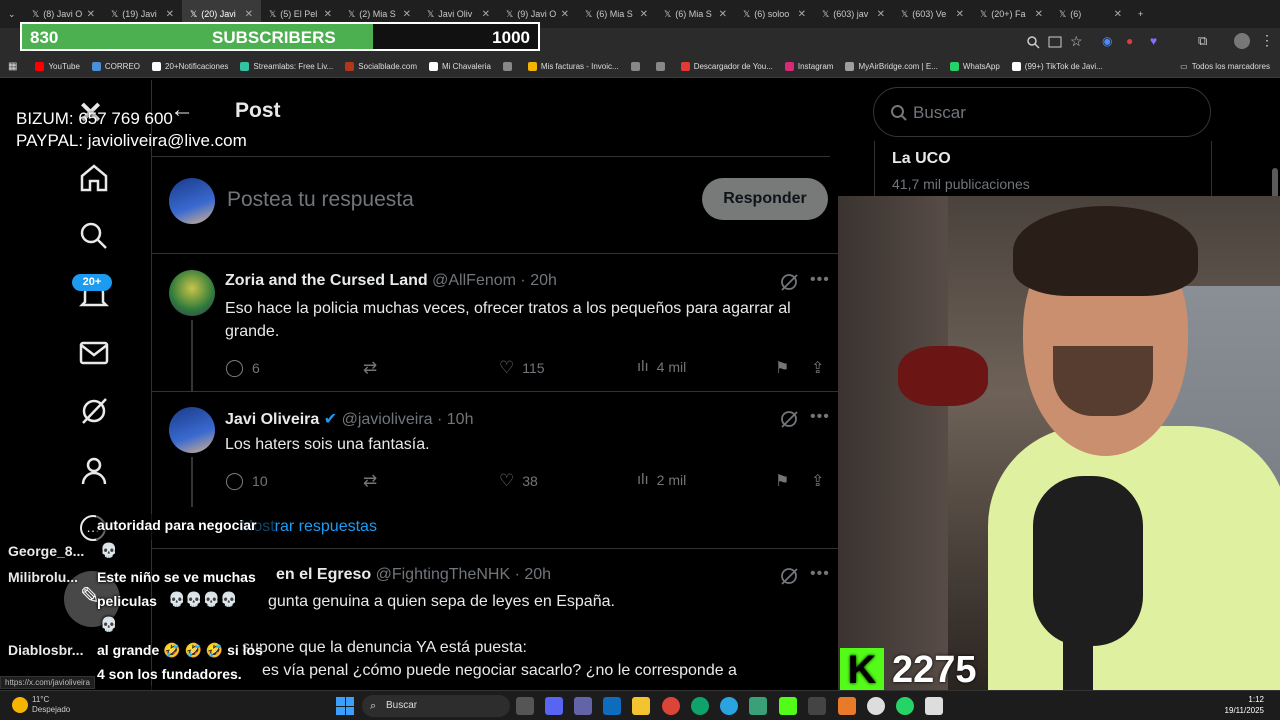  Describe the element at coordinates (94, 236) in the screenshot. I see `explore-search-icon` at that location.